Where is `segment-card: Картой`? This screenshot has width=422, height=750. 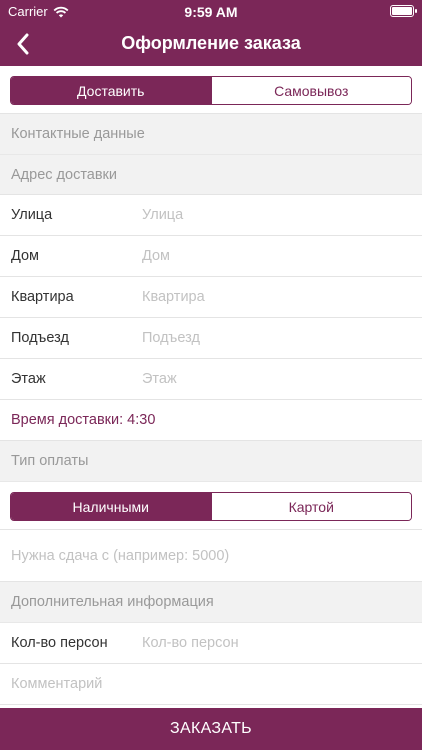
segment-card: Картой is located at coordinates (310, 506).